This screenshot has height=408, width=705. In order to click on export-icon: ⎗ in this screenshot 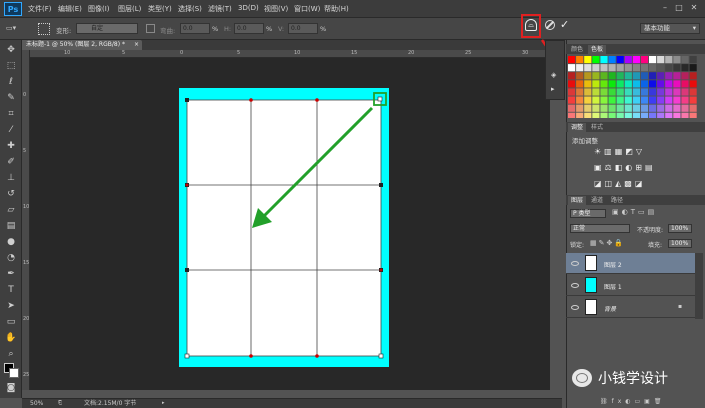, I will do `click(60, 403)`.